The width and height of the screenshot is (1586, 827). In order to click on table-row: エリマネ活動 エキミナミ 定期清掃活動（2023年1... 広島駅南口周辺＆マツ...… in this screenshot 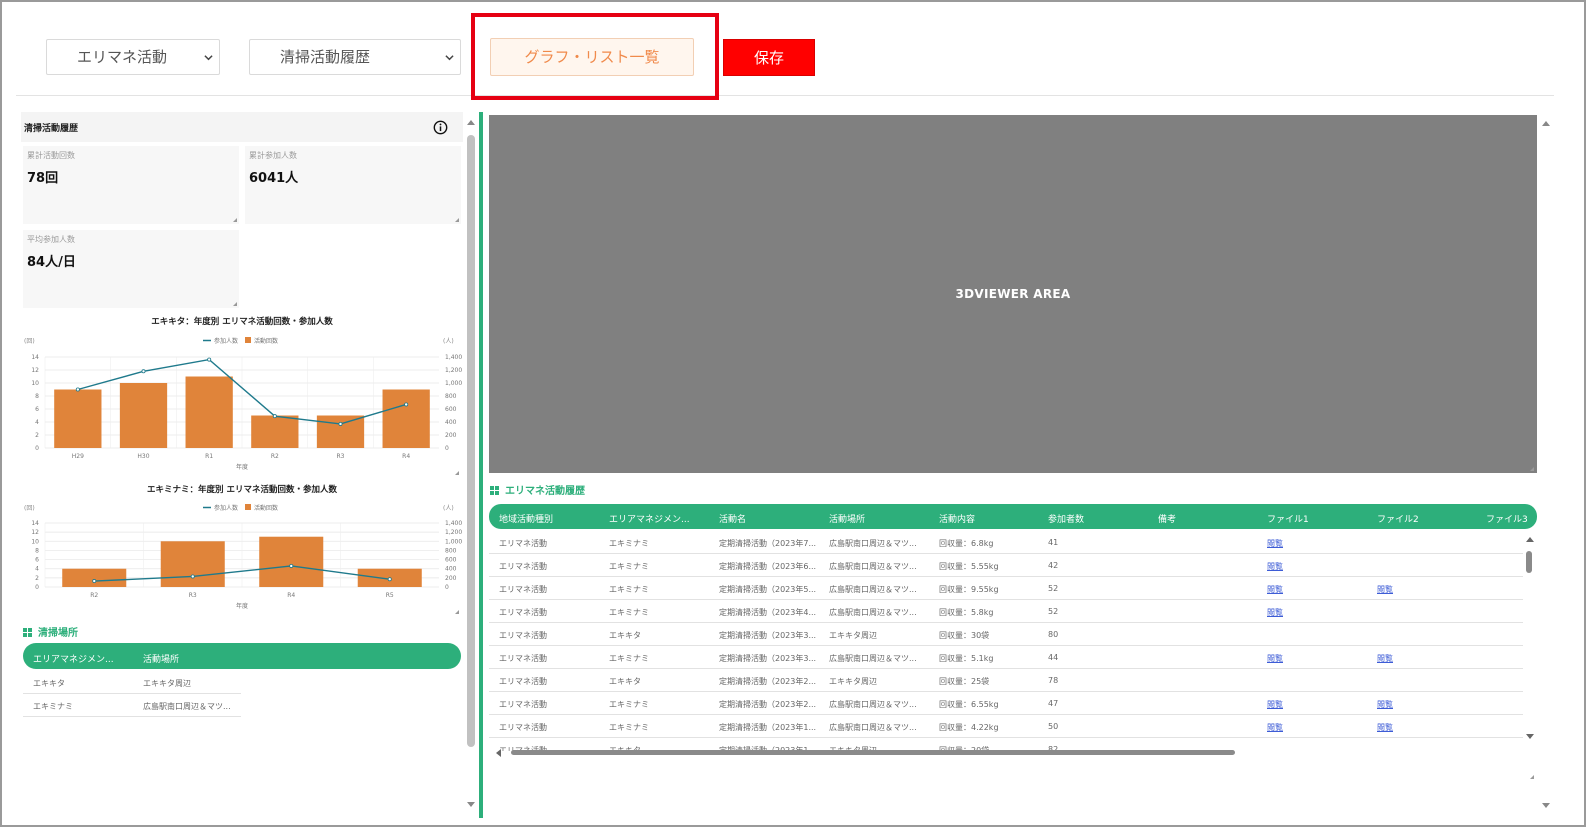, I will do `click(1006, 726)`.